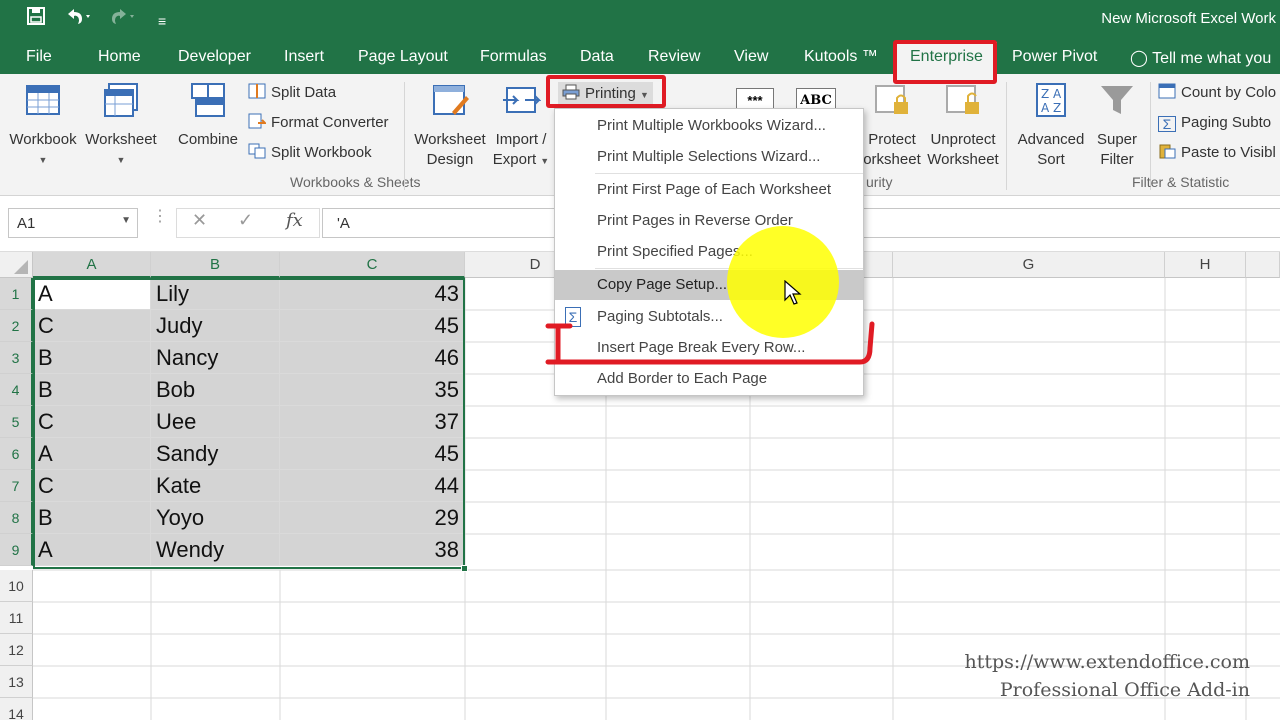 The width and height of the screenshot is (1280, 720). I want to click on split-workbook-label: Split Workbook, so click(321, 152).